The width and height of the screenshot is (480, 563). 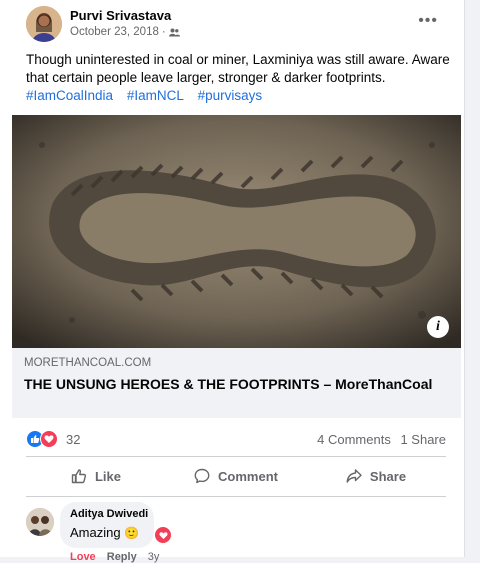 I want to click on link-domain: MORETHANCOAL.COM, so click(x=88, y=363).